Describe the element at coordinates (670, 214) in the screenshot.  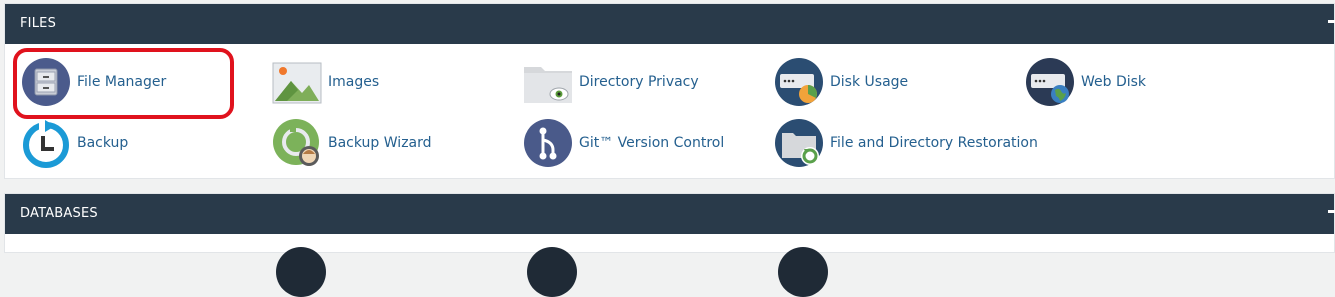
I see `databases-panel-header: DATABASES` at that location.